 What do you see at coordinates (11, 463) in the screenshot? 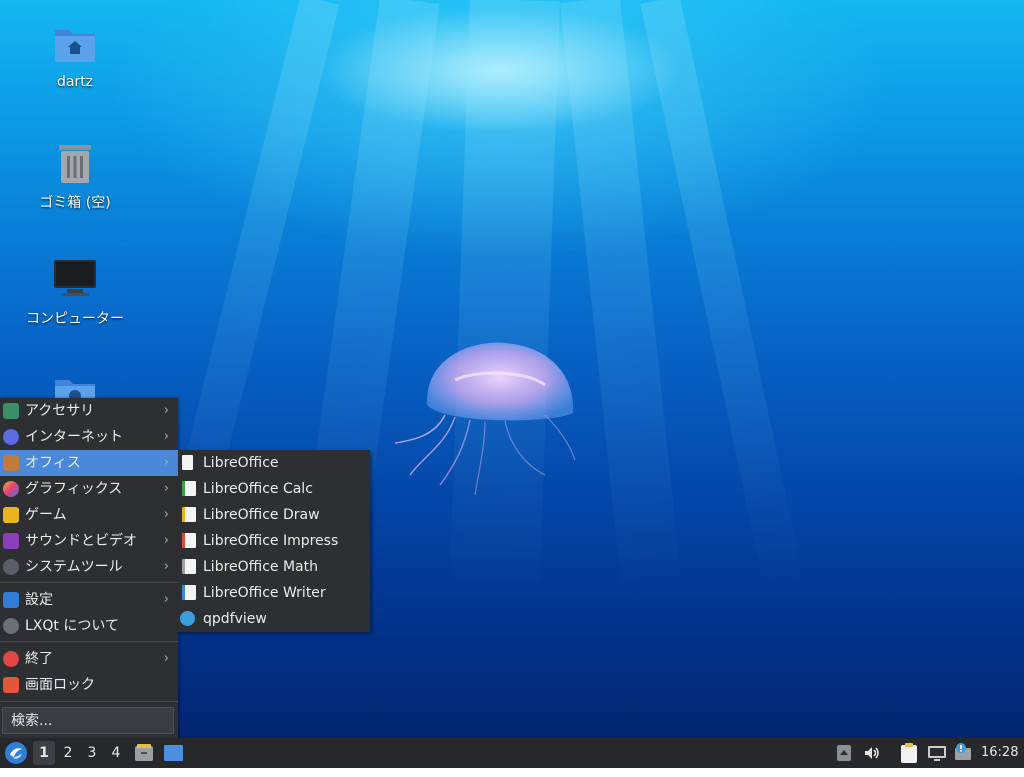
I see `office-icon` at bounding box center [11, 463].